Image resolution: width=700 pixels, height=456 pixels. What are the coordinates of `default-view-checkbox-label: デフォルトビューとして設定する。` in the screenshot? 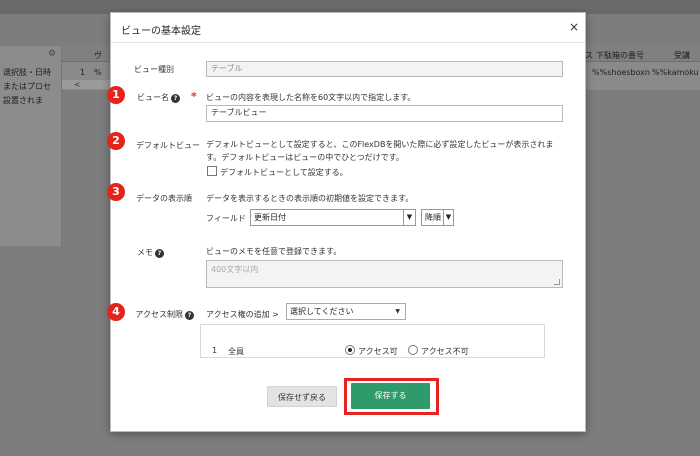 It's located at (284, 172).